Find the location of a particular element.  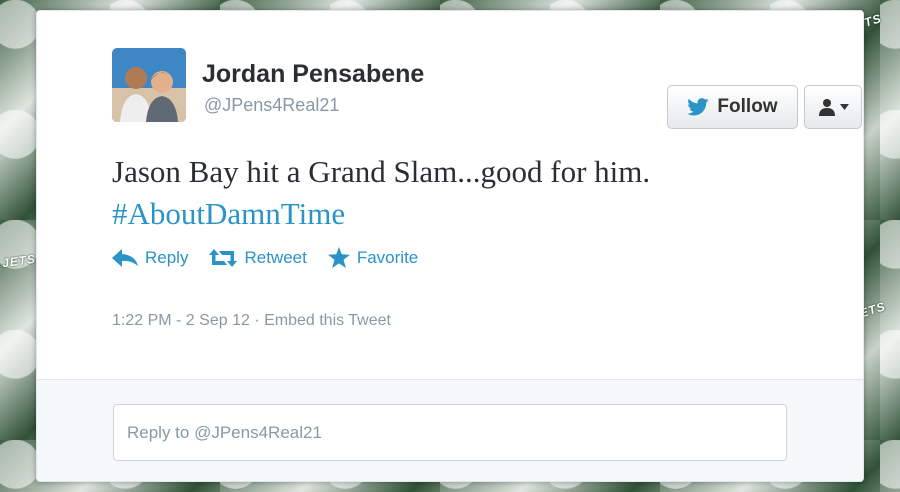

author-avatar is located at coordinates (149, 85).